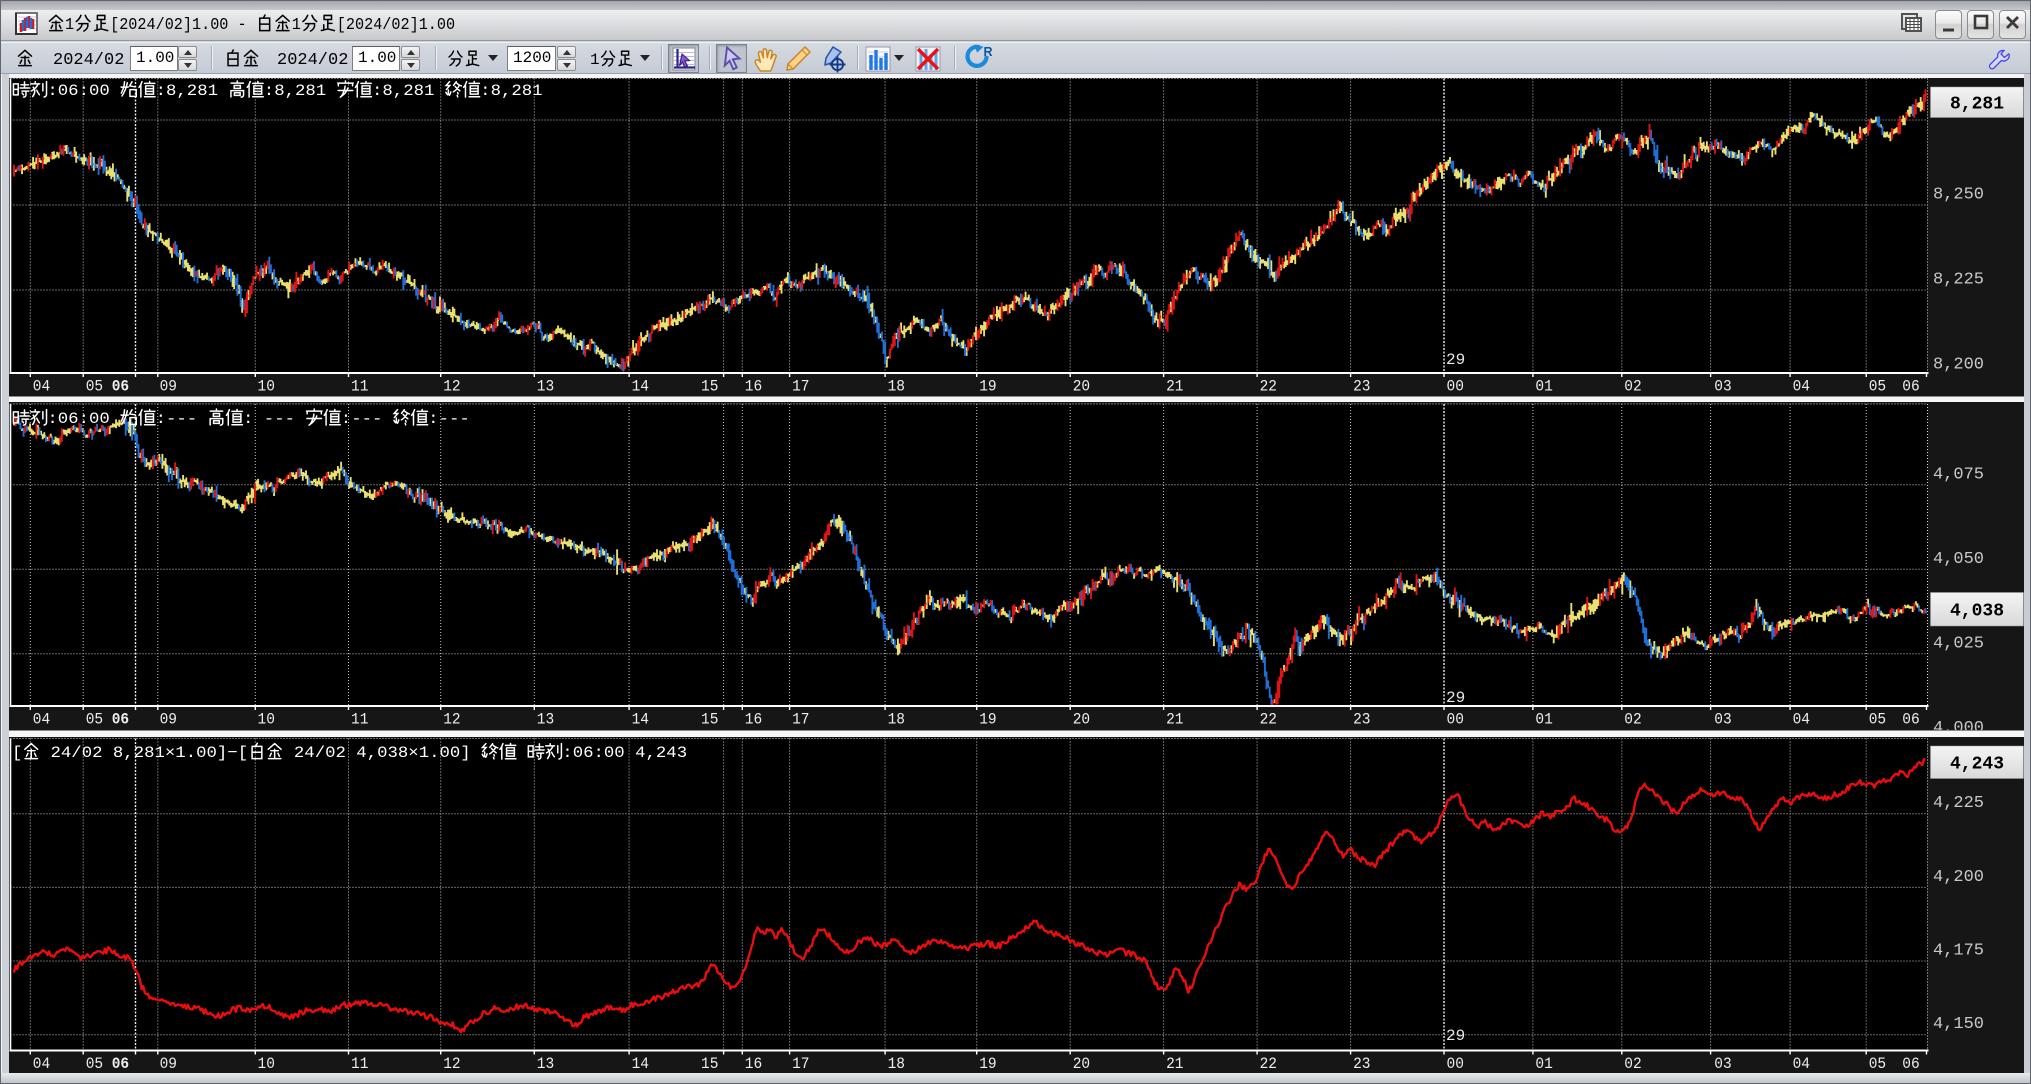 This screenshot has height=1084, width=2031. Describe the element at coordinates (1958, 365) in the screenshot. I see `svg-text: 8,200` at that location.